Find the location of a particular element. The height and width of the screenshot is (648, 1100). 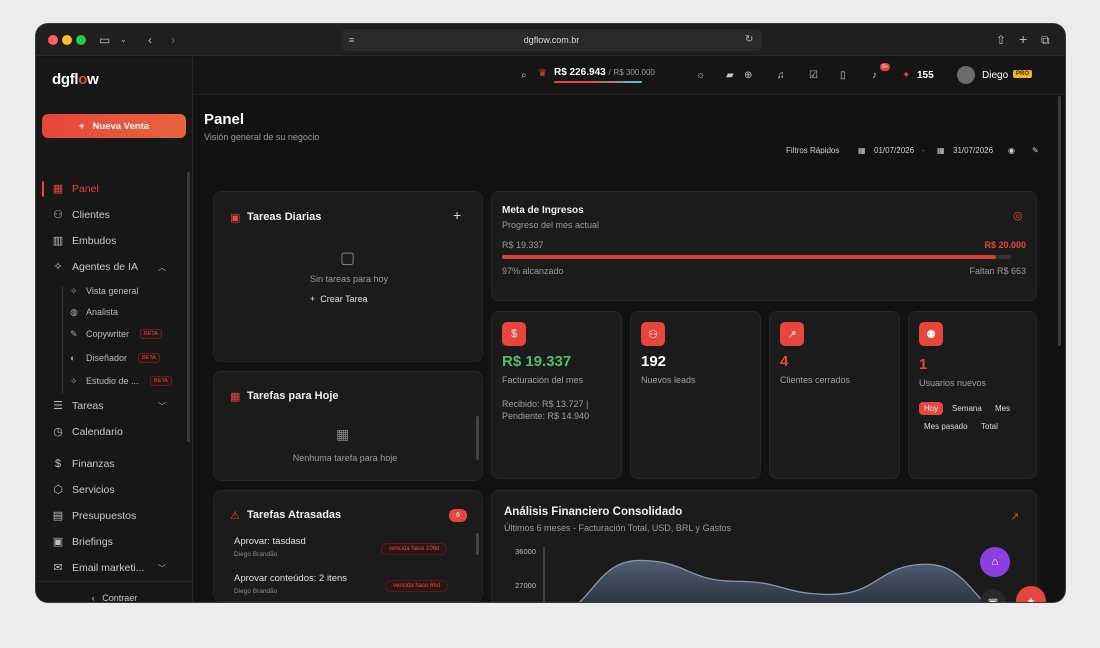

page-settings-icon: ≡ is located at coordinates (351, 40).